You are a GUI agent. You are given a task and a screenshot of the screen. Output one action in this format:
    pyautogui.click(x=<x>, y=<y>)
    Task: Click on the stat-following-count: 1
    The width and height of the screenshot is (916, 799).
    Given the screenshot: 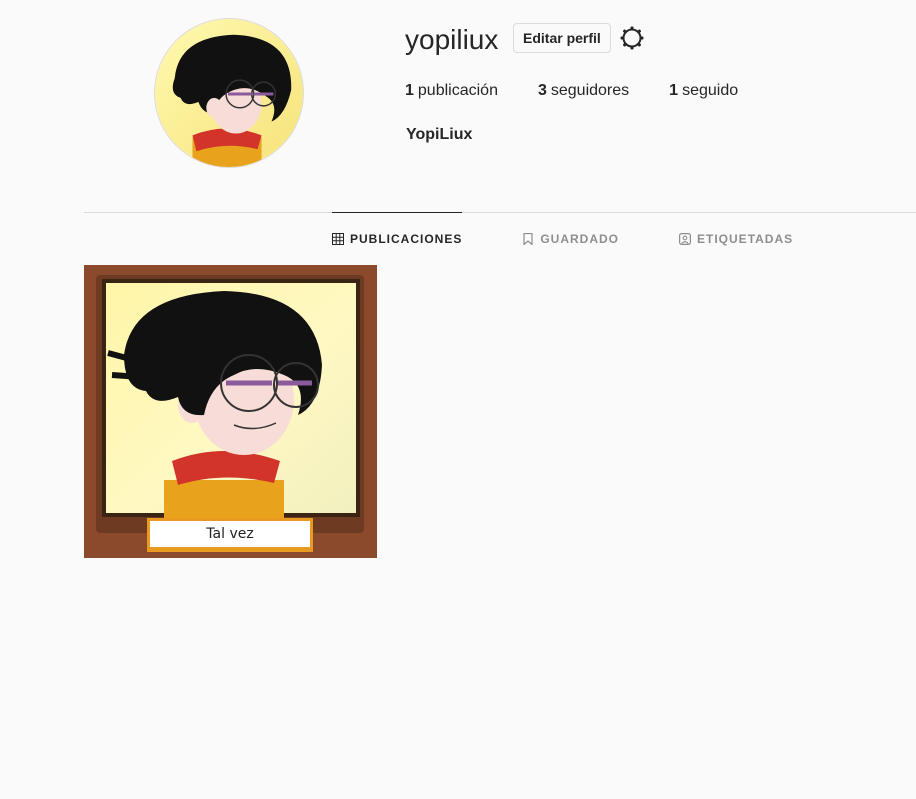 What is the action you would take?
    pyautogui.click(x=674, y=90)
    